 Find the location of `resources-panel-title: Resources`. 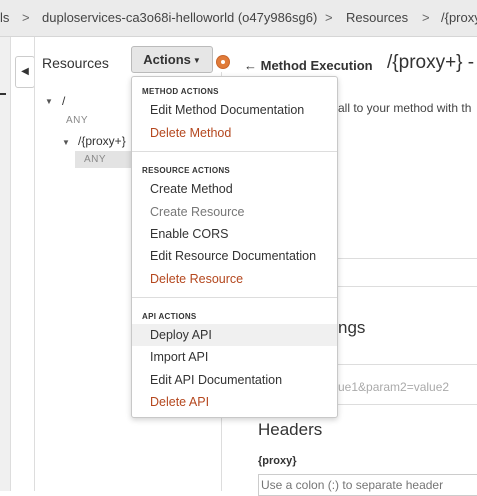

resources-panel-title: Resources is located at coordinates (75, 63).